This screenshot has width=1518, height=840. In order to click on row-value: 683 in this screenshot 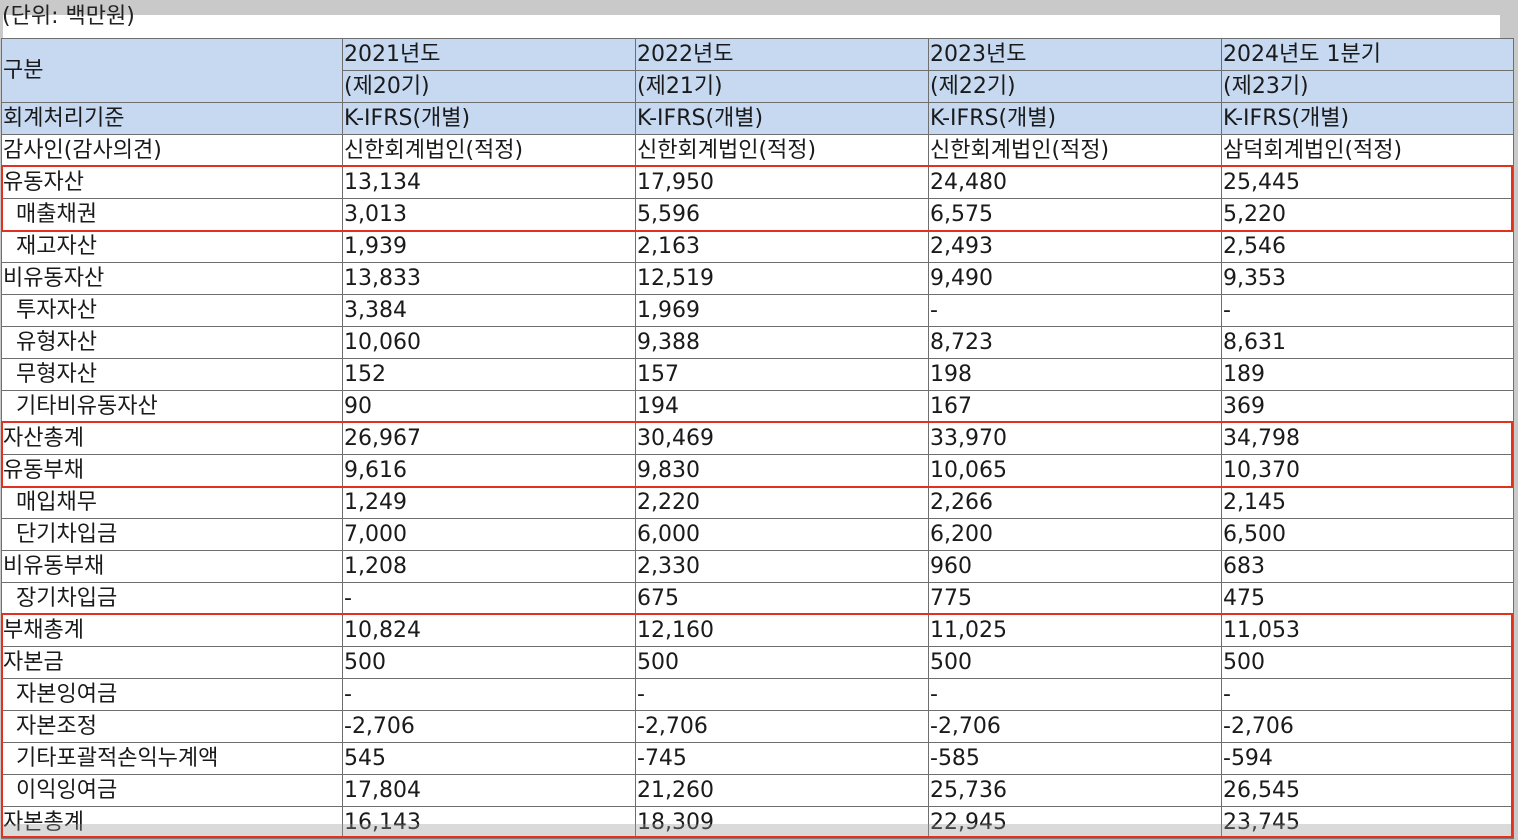, I will do `click(1367, 566)`.